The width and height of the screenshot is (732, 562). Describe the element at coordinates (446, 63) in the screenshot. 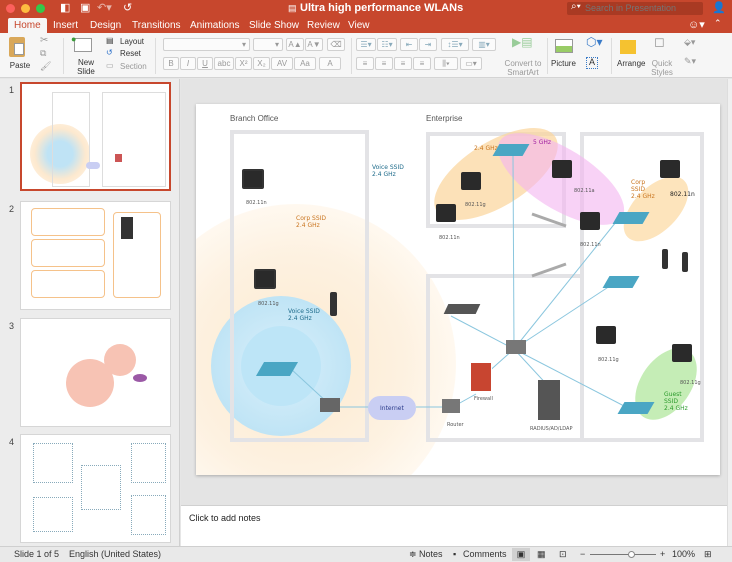

I see `text-direction-button: ⫼▾` at that location.